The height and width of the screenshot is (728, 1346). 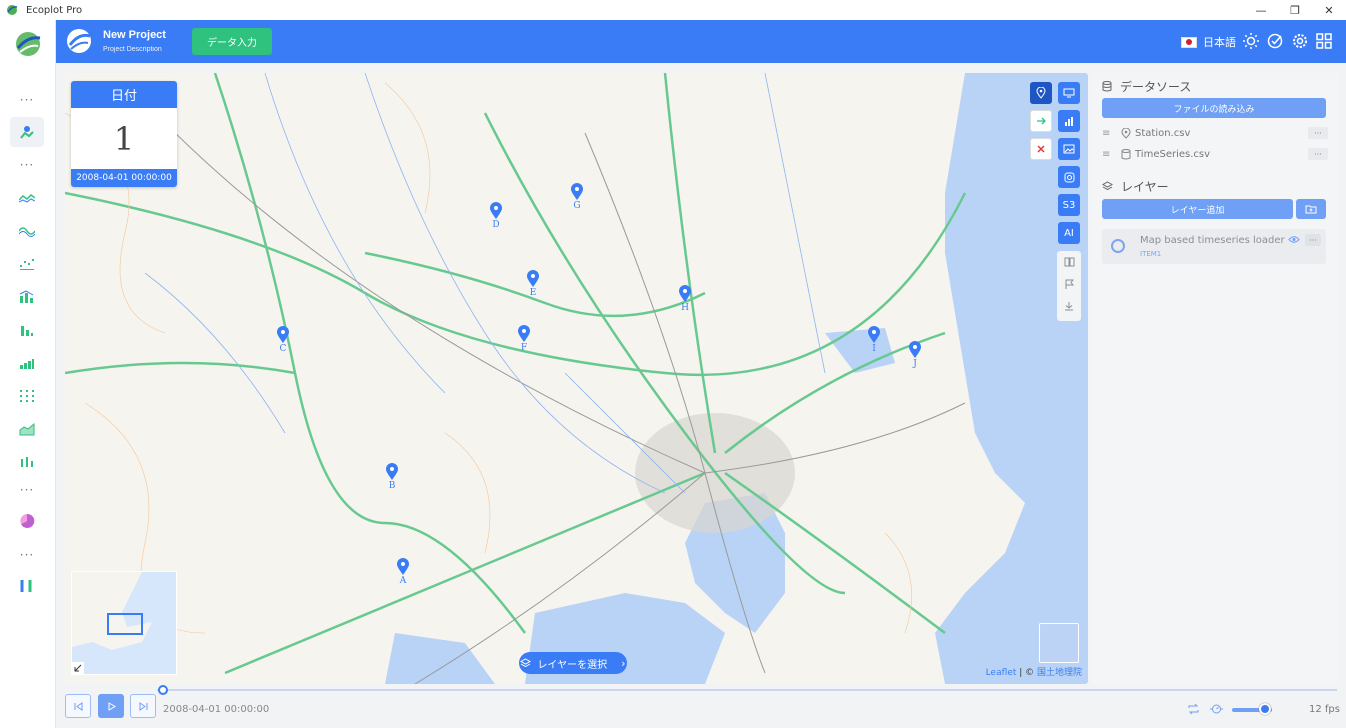 What do you see at coordinates (685, 300) in the screenshot?
I see `station-marker-h: H` at bounding box center [685, 300].